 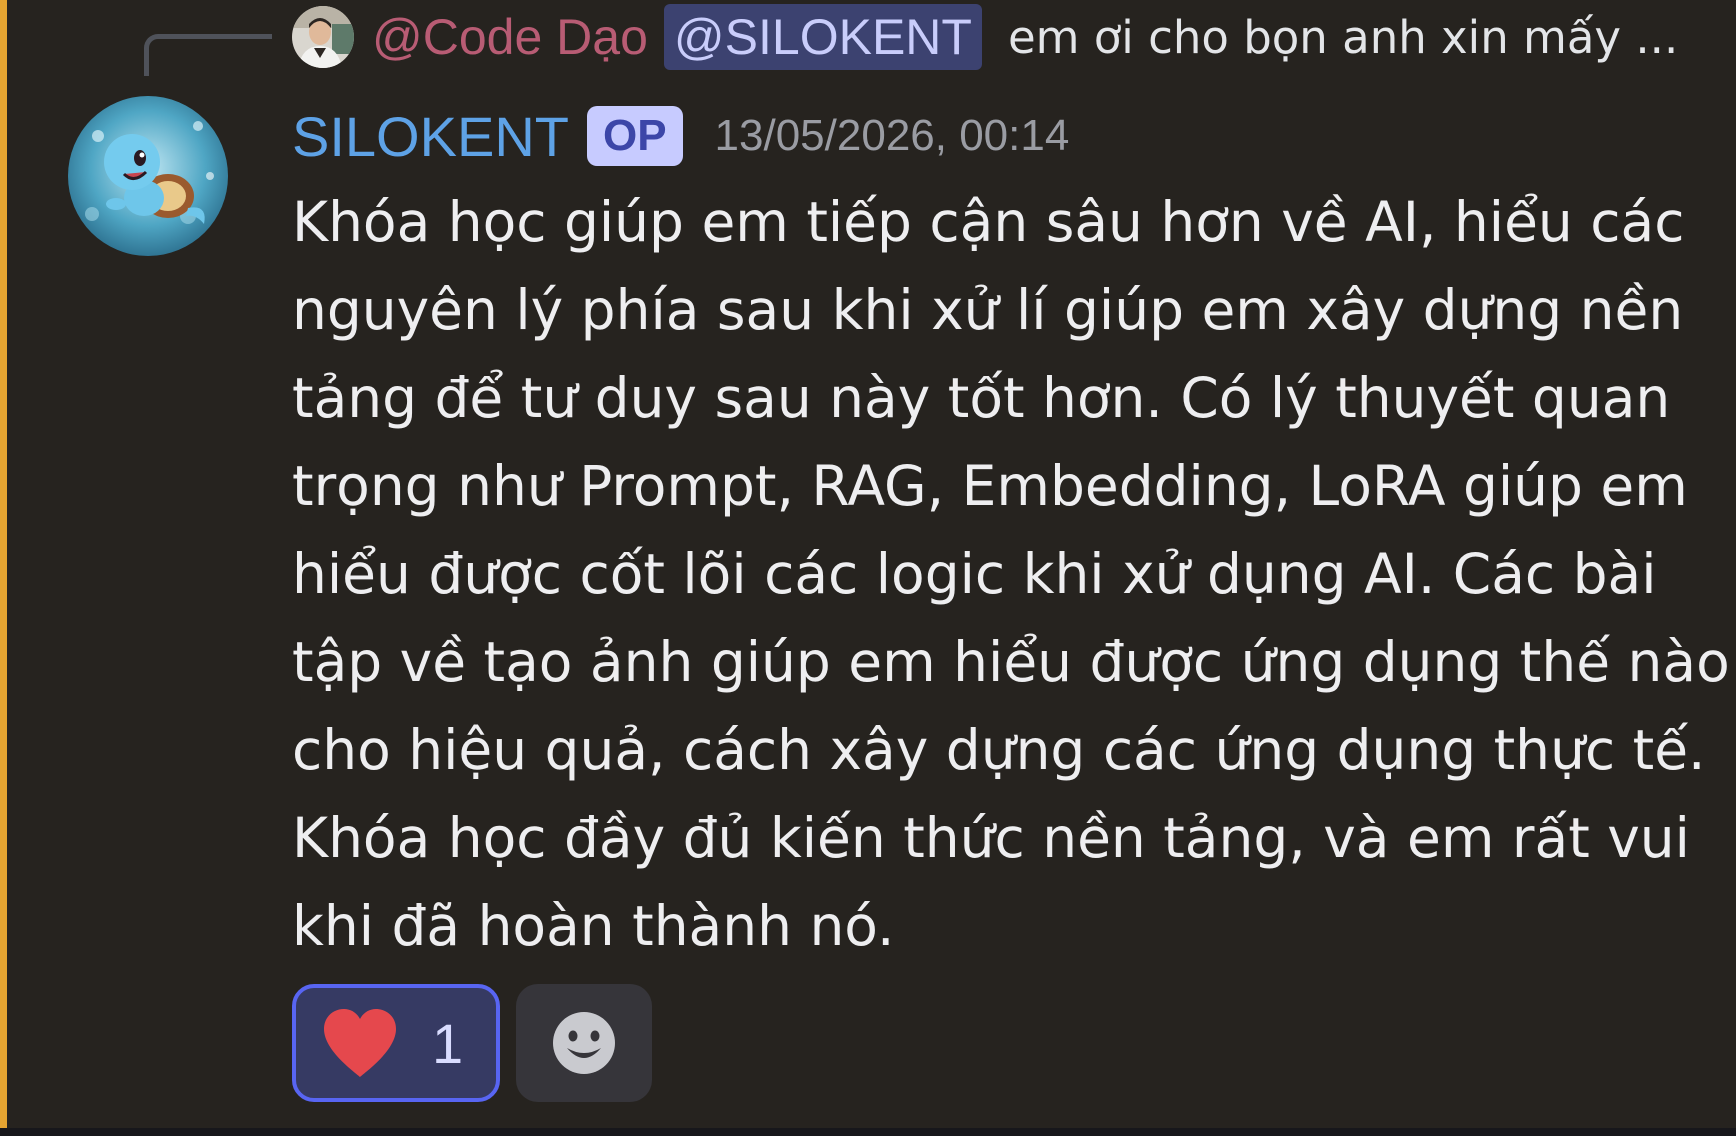 What do you see at coordinates (360, 1043) in the screenshot?
I see `heart-icon` at bounding box center [360, 1043].